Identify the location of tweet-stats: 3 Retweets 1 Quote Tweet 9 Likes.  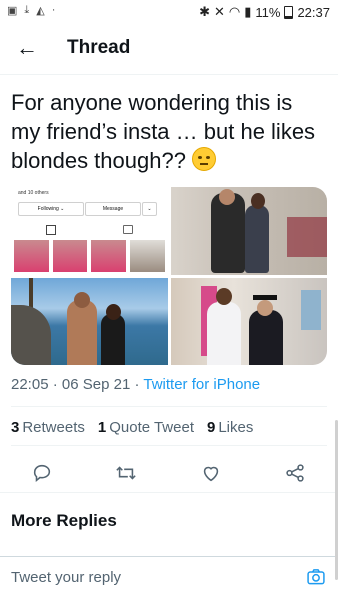
(132, 427).